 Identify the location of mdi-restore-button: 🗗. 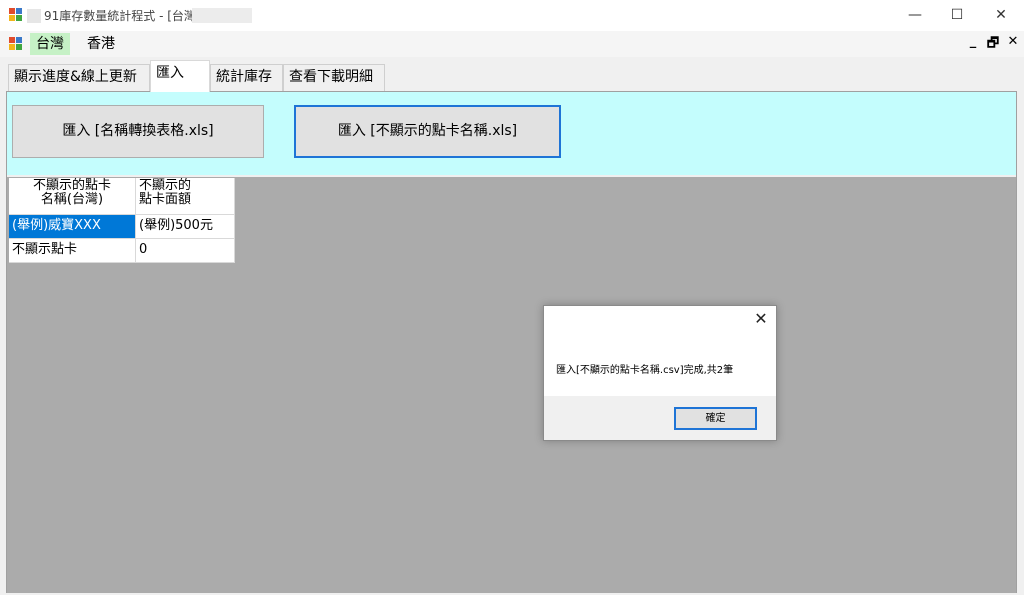
(993, 45).